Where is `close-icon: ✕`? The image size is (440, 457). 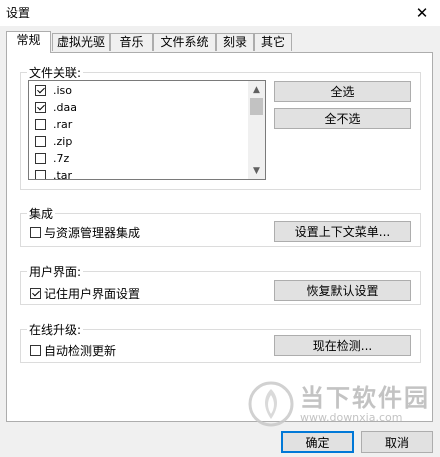 close-icon: ✕ is located at coordinates (422, 13).